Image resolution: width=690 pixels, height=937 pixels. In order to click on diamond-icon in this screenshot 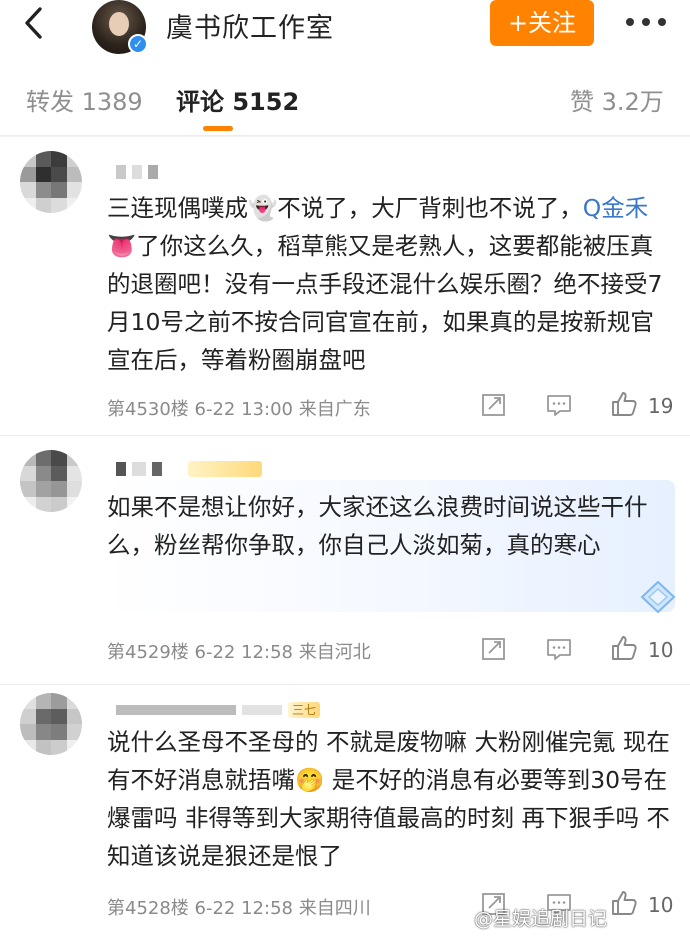, I will do `click(658, 597)`.